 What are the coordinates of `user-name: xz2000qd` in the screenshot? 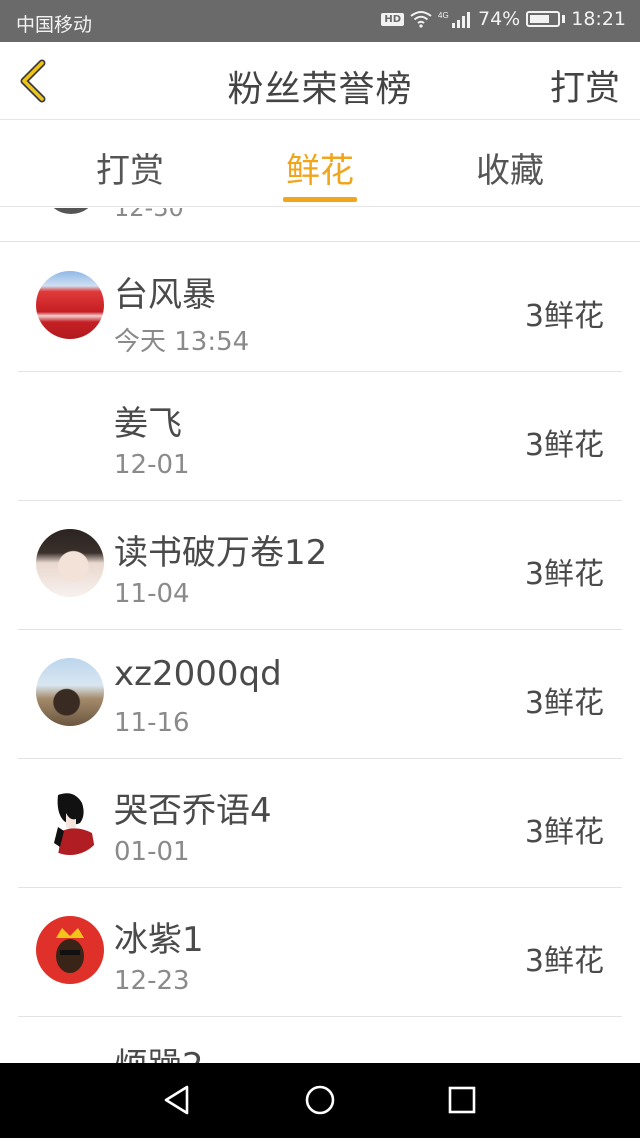 It's located at (198, 674).